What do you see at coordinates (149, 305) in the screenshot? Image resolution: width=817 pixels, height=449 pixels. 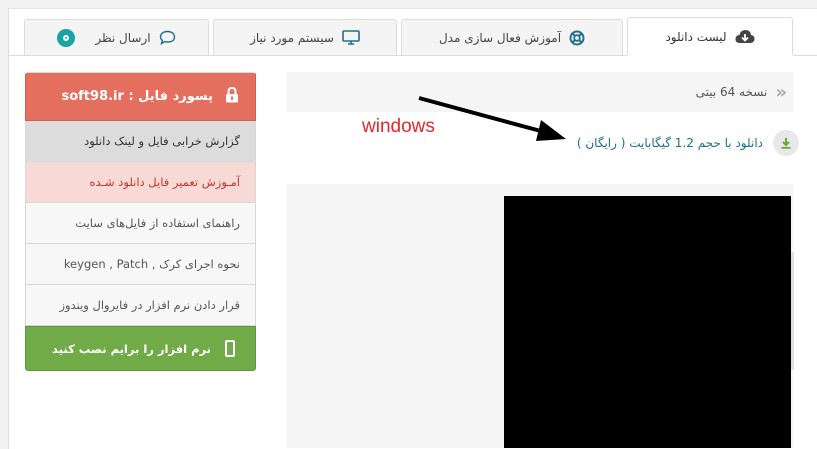 I see `firewall-guide-label: قرار دادن نرم افزار در فایروال ویندوز` at bounding box center [149, 305].